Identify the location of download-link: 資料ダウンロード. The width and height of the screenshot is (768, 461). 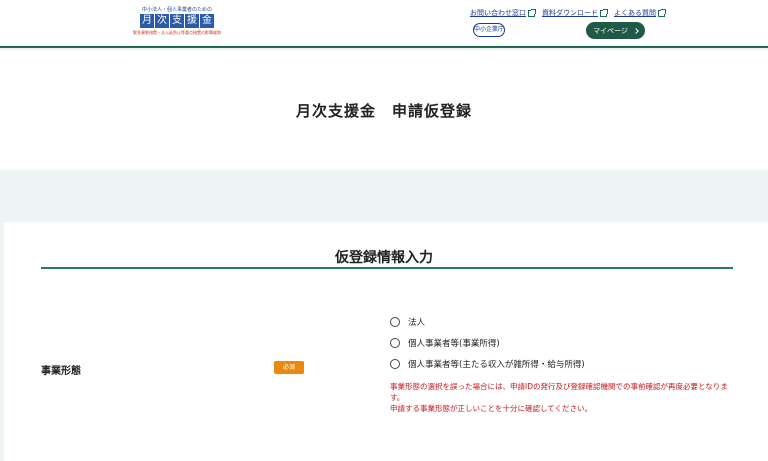
(575, 13).